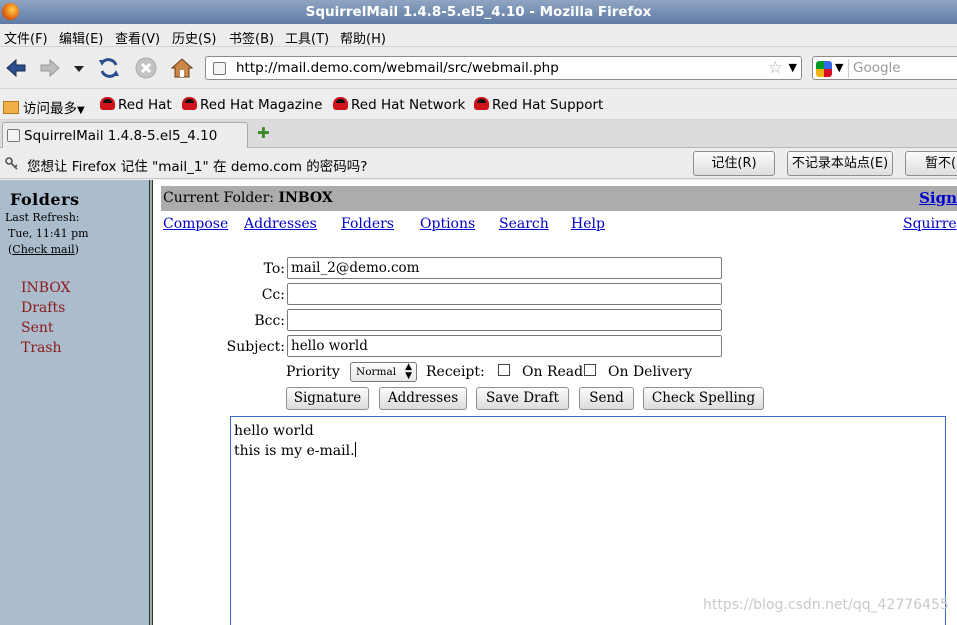 This screenshot has width=957, height=625. Describe the element at coordinates (294, 451) in the screenshot. I see `body-line: this is my e-mail.` at that location.